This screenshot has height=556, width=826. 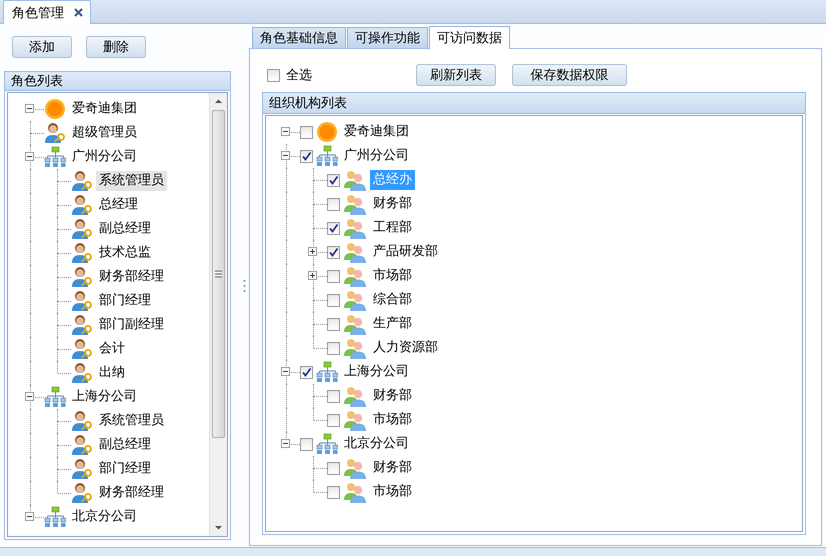 What do you see at coordinates (38, 13) in the screenshot?
I see `tab-label: 角色管理` at bounding box center [38, 13].